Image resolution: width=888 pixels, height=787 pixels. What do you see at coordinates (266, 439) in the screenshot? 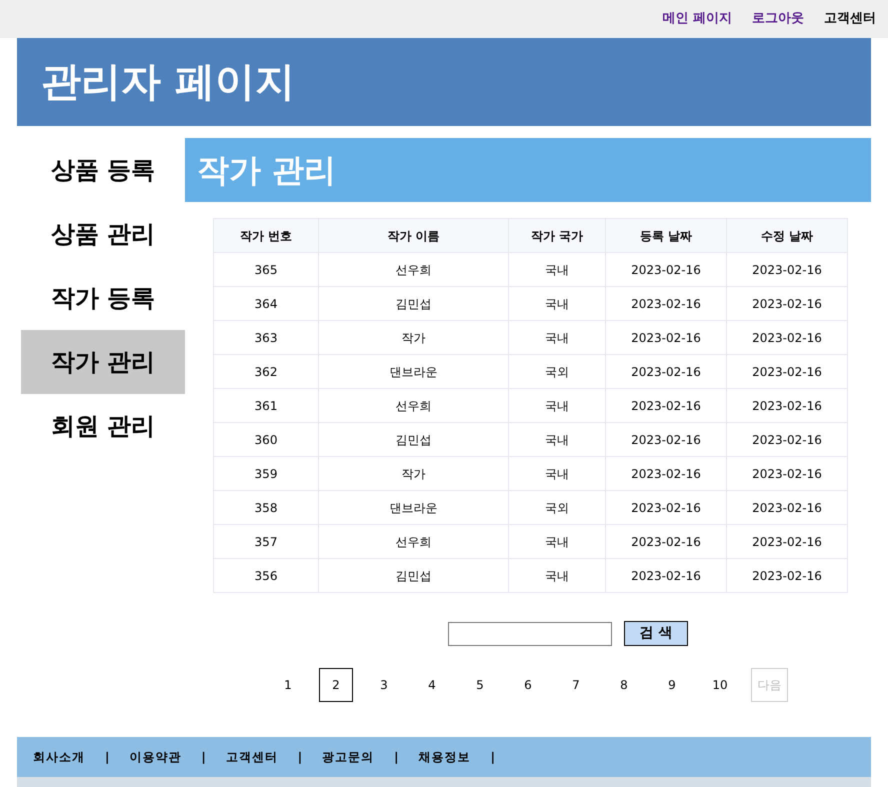
I see `table-cell: 360` at bounding box center [266, 439].